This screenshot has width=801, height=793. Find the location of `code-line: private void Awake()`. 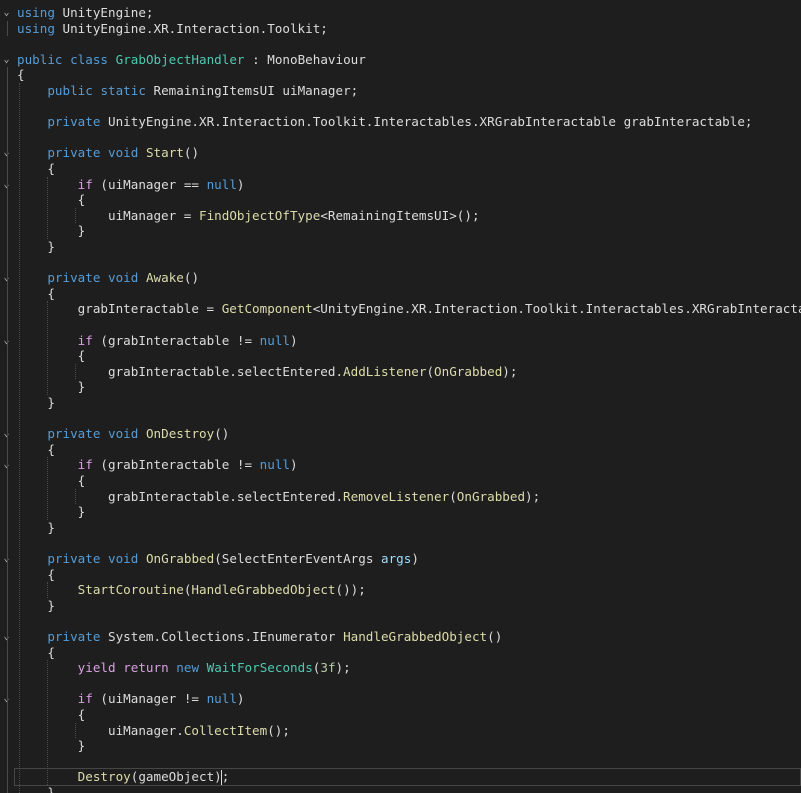

code-line: private void Awake() is located at coordinates (108, 278).